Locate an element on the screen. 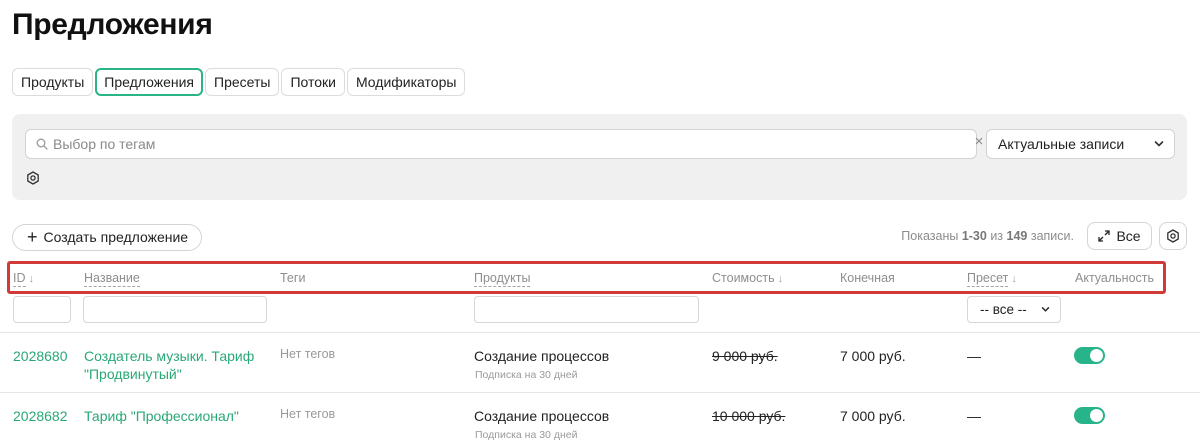  tab-modifiers: Модификаторы is located at coordinates (406, 82).